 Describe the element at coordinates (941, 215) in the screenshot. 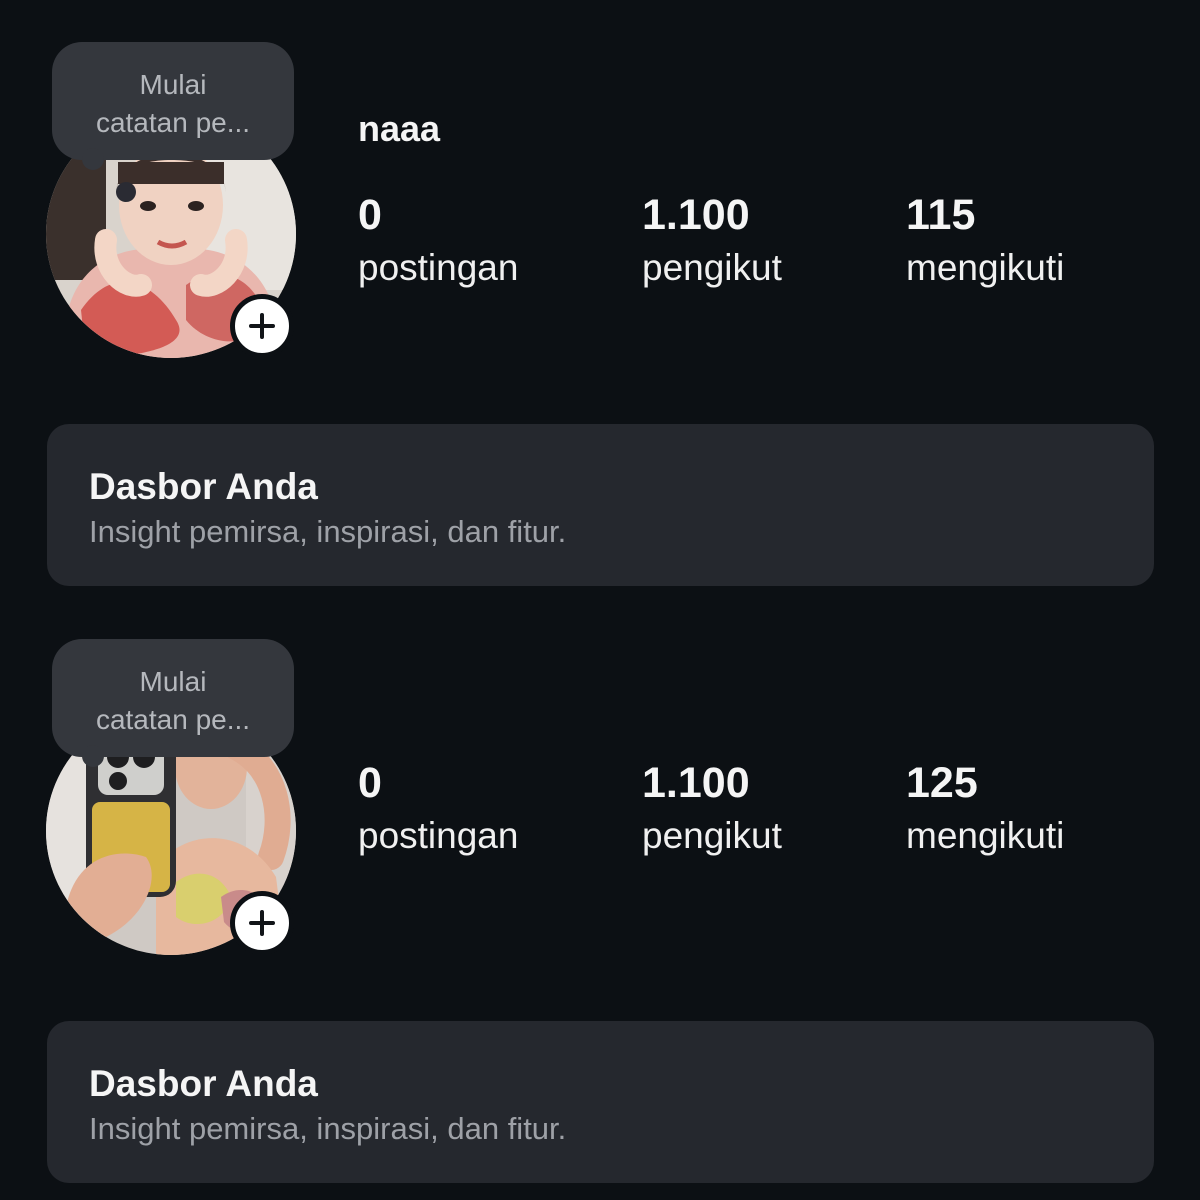

I see `following-value: 115` at that location.